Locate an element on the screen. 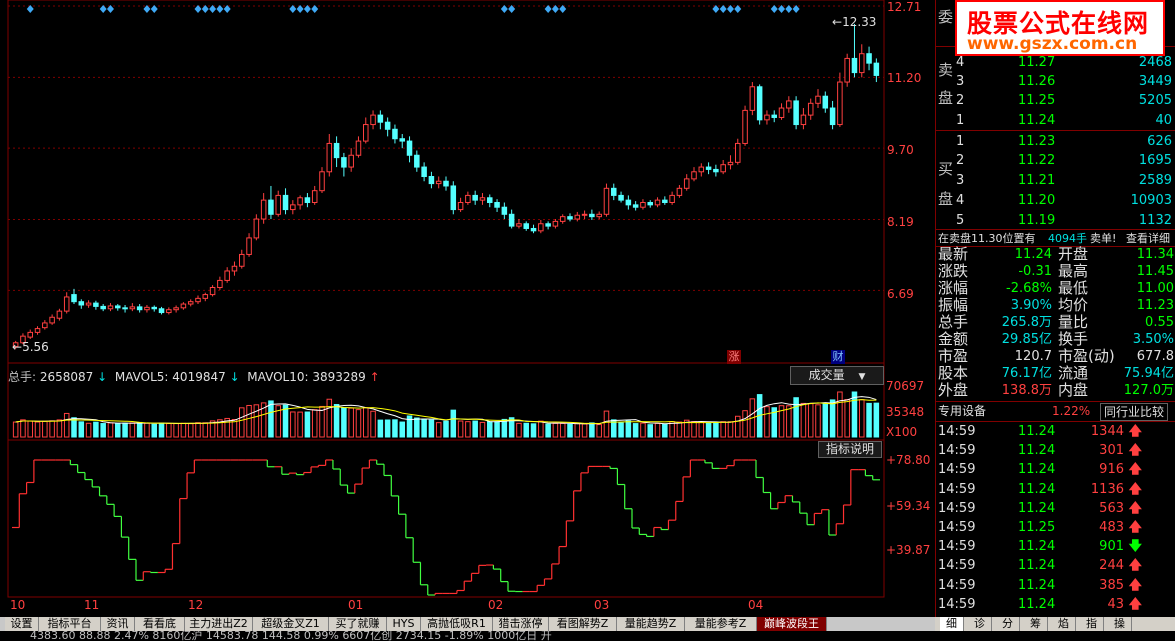 The image size is (1175, 641). tick-row: 14:59 11.24 244 🡅 is located at coordinates (1055, 565).